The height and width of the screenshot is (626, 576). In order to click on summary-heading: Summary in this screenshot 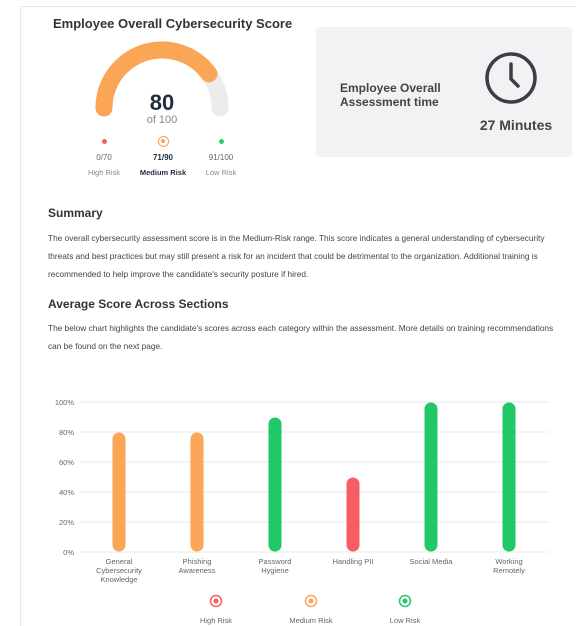, I will do `click(75, 213)`.